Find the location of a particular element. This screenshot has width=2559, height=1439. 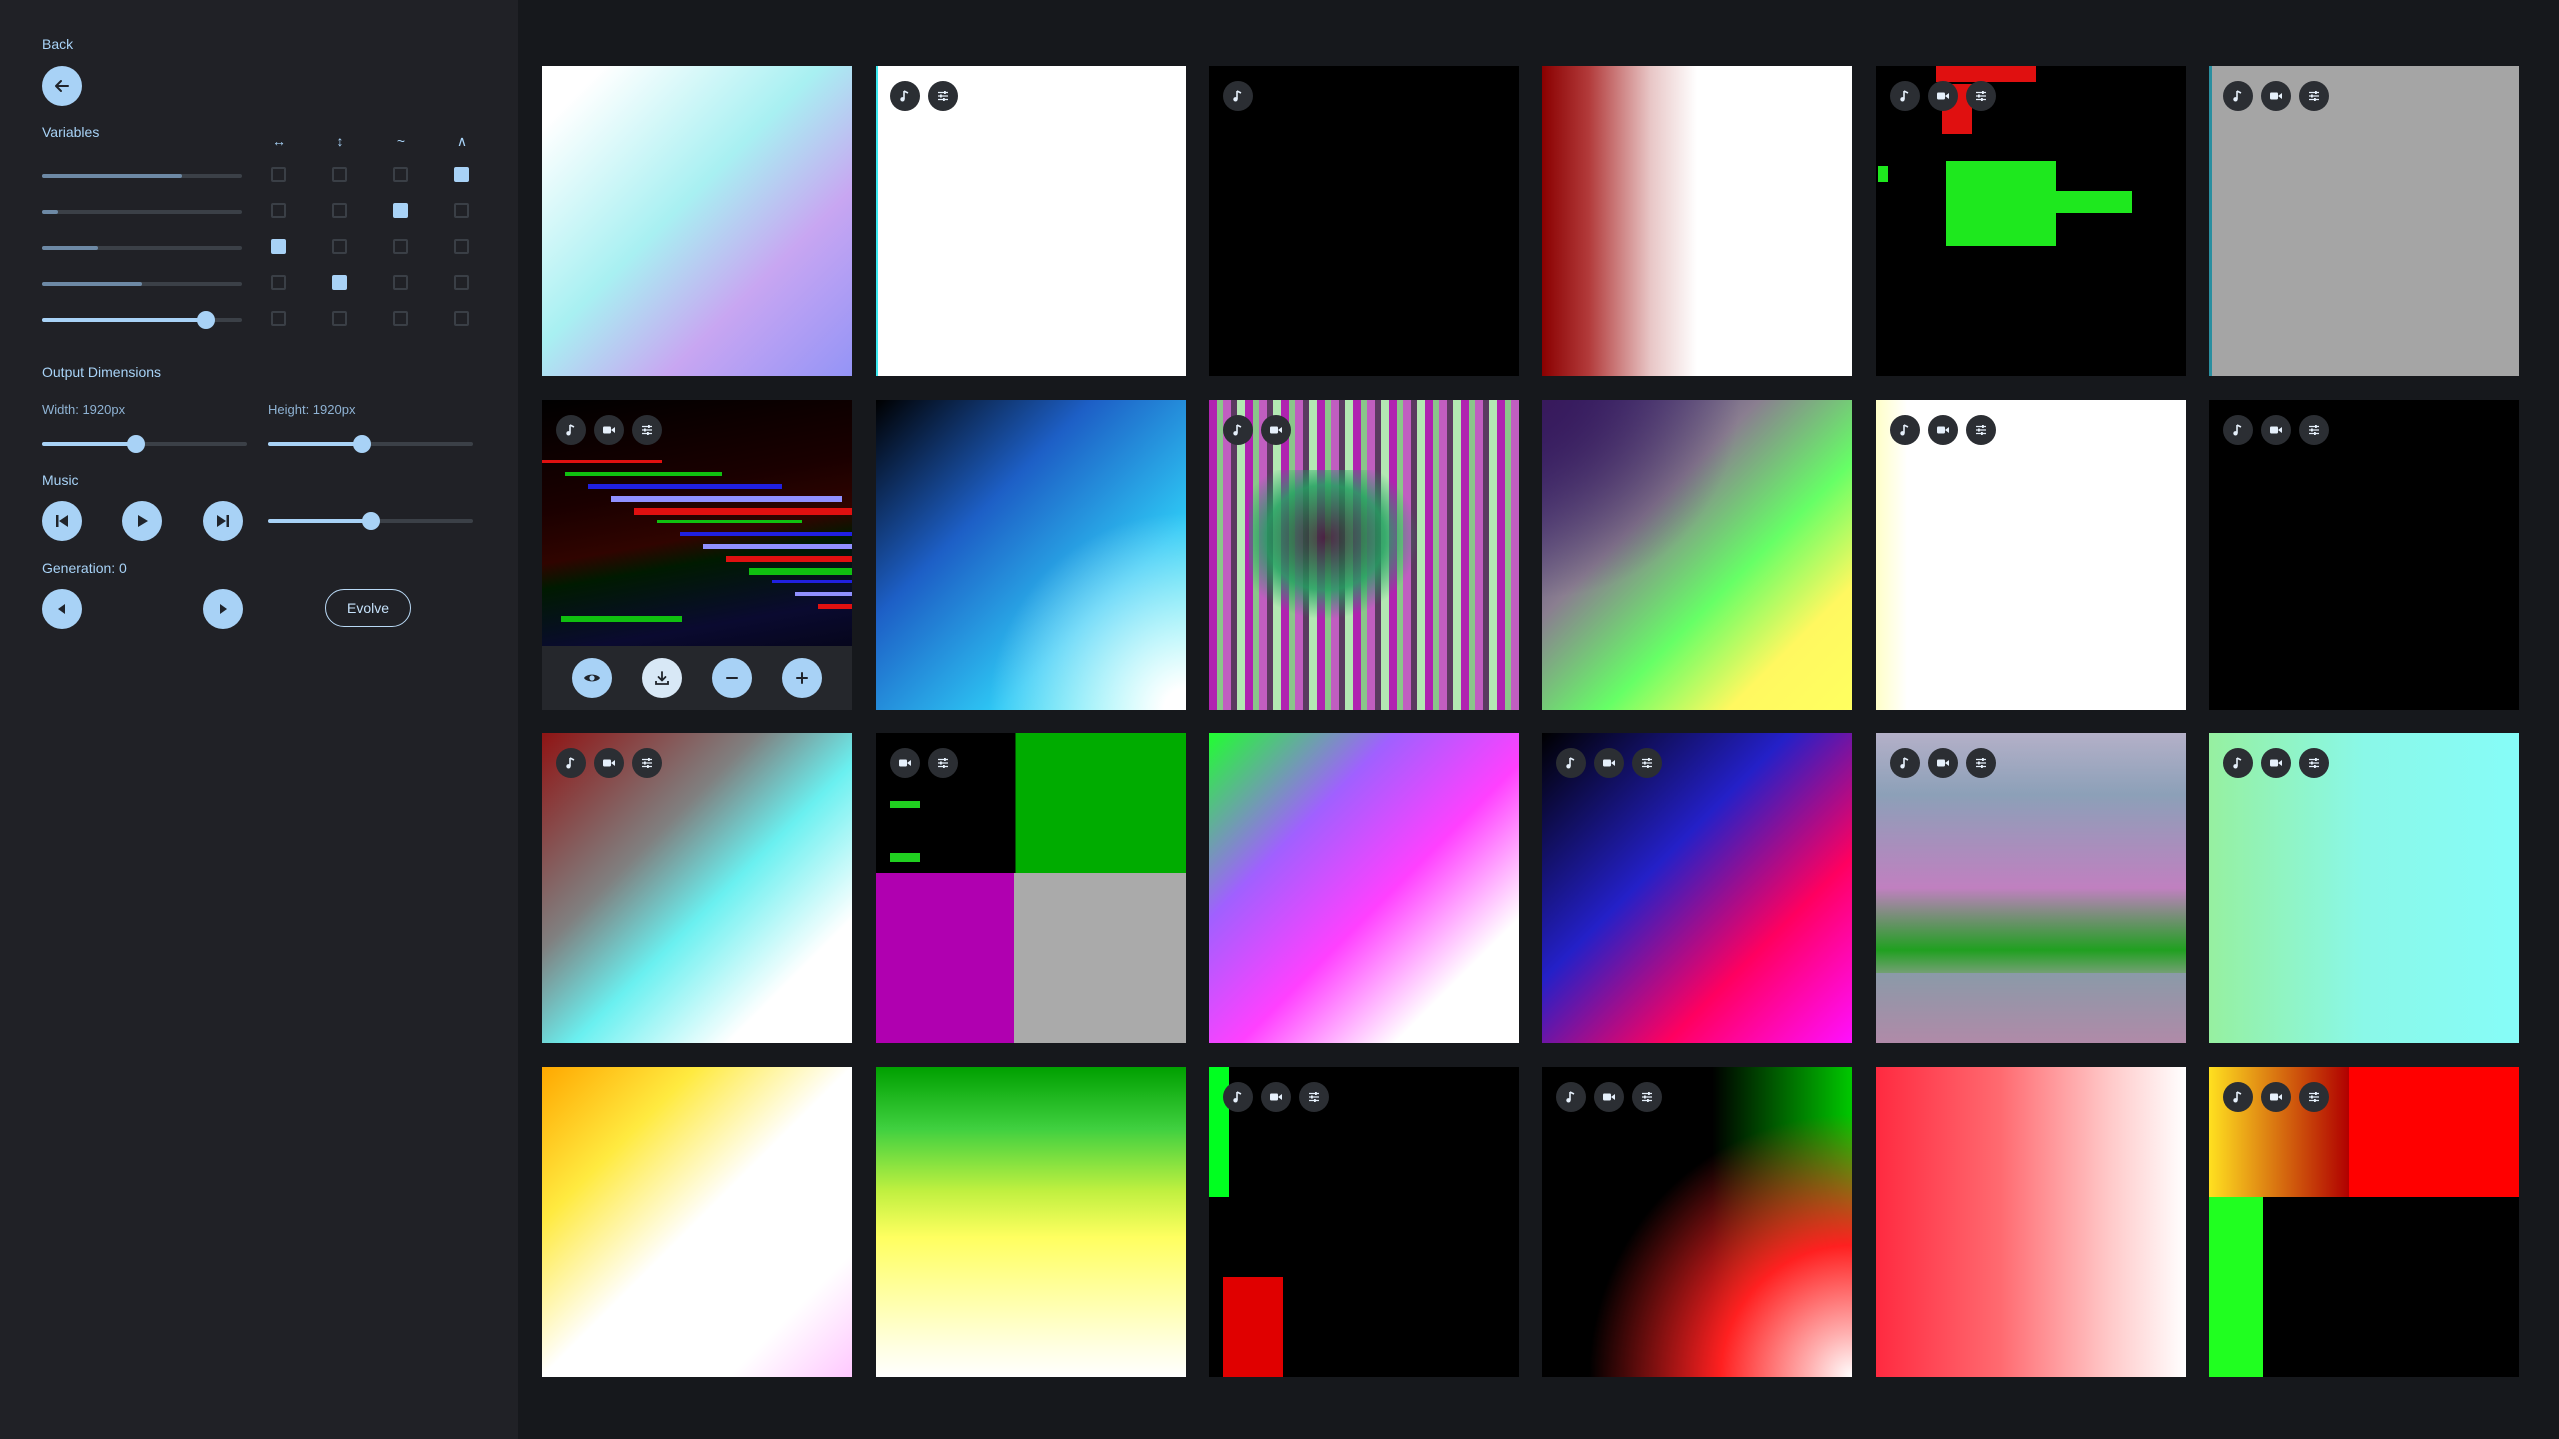

previous-track-button is located at coordinates (62, 521).